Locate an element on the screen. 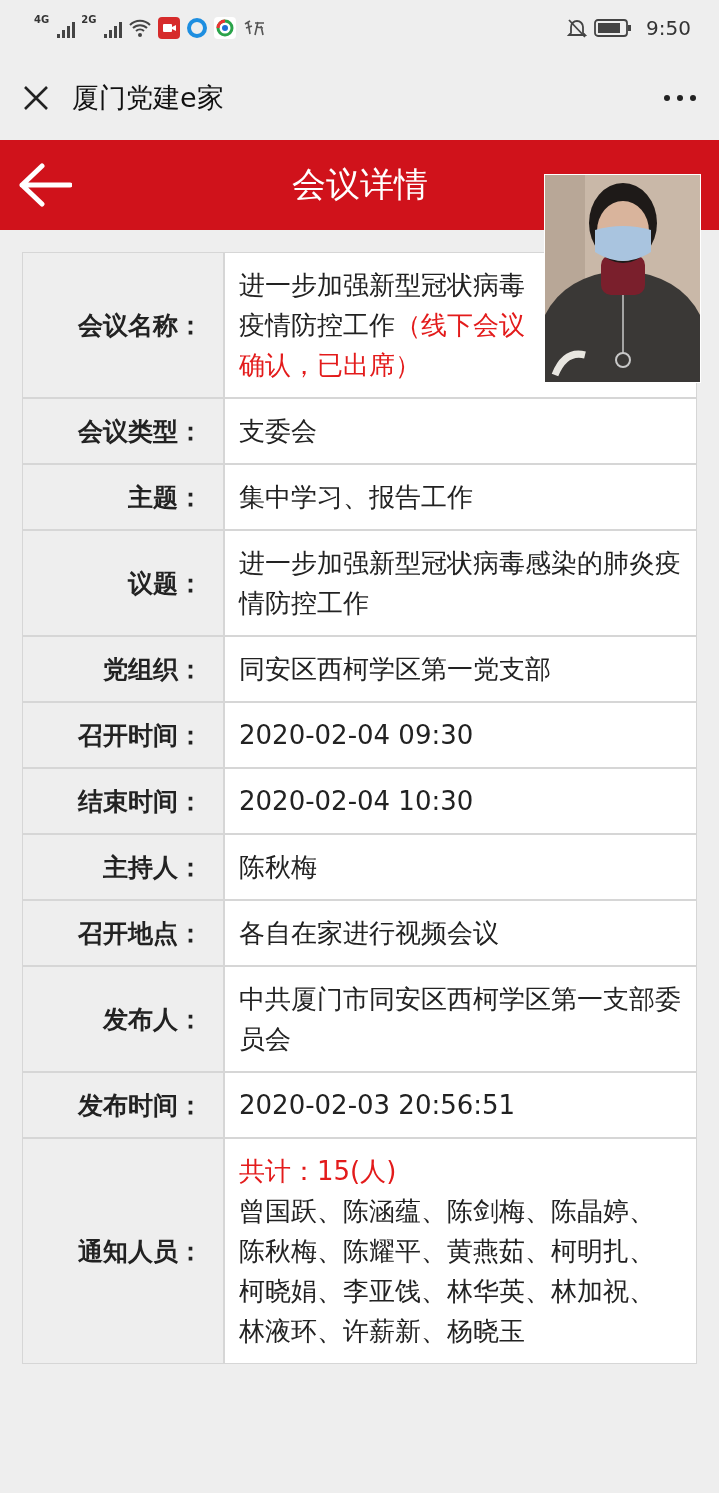 The height and width of the screenshot is (1493, 719). field-value: 同安区西柯学区第一党支部 is located at coordinates (395, 669).